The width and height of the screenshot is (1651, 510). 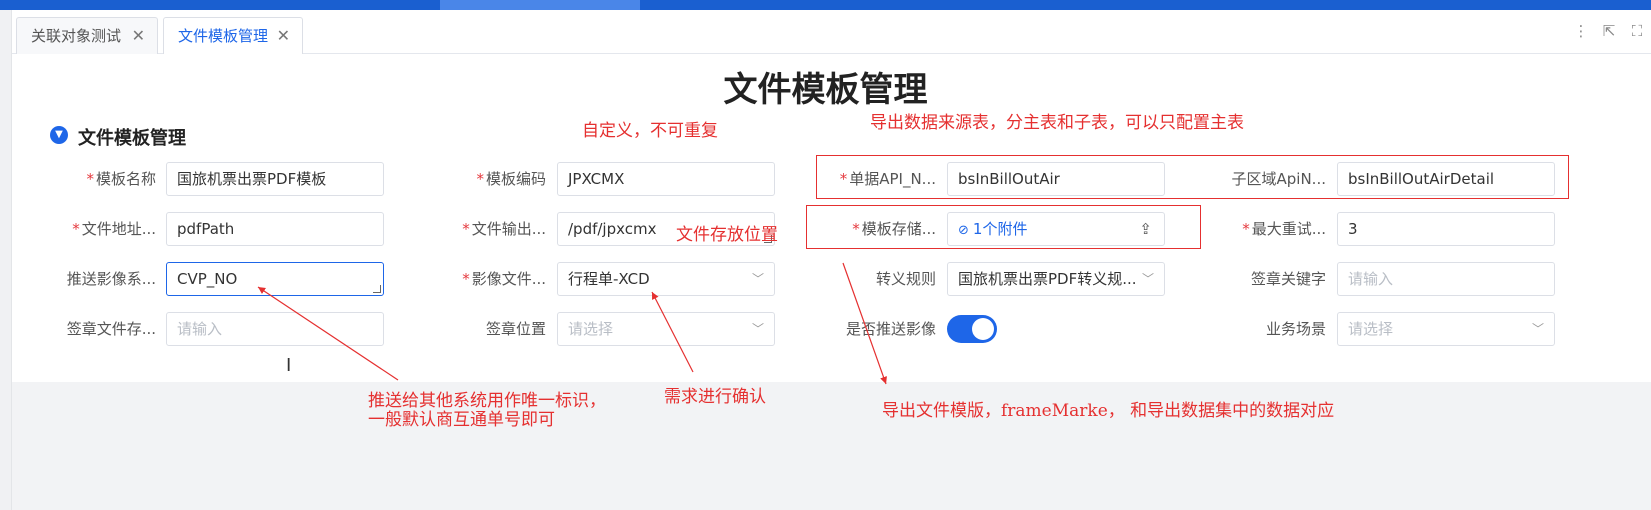 What do you see at coordinates (275, 229) in the screenshot?
I see `file-address-input: pdfPath` at bounding box center [275, 229].